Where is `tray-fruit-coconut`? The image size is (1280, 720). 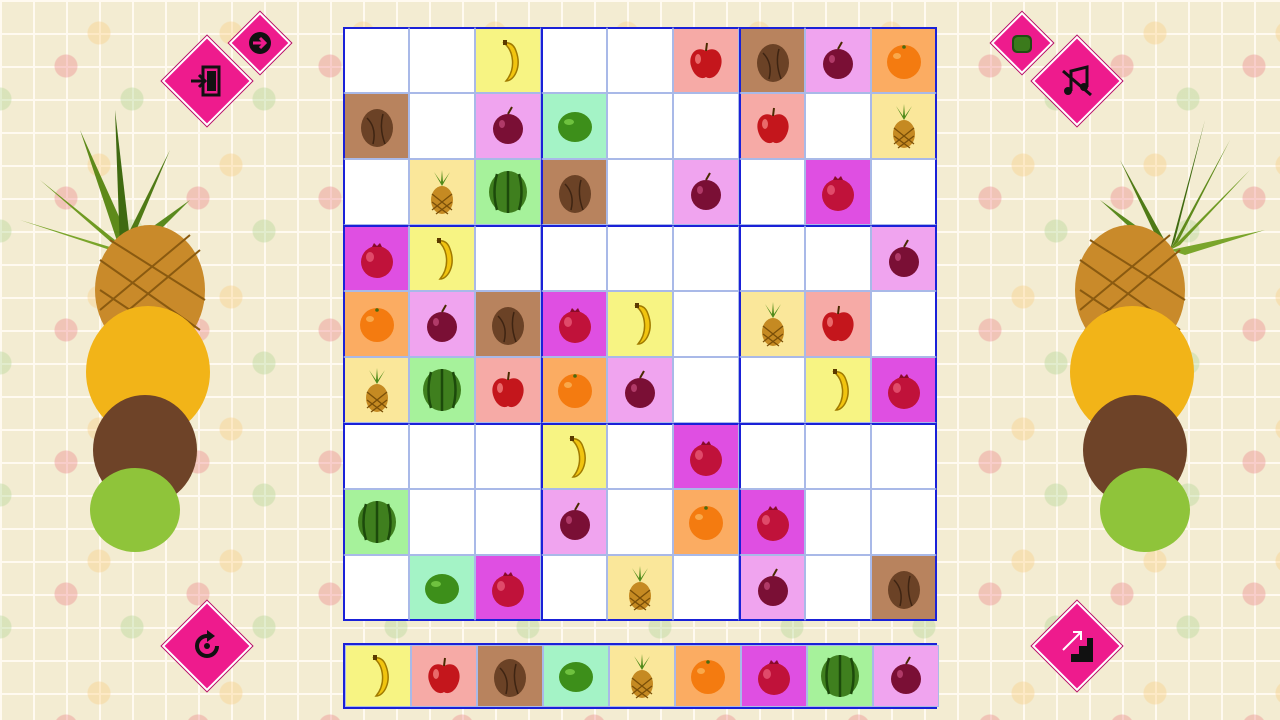 tray-fruit-coconut is located at coordinates (510, 676).